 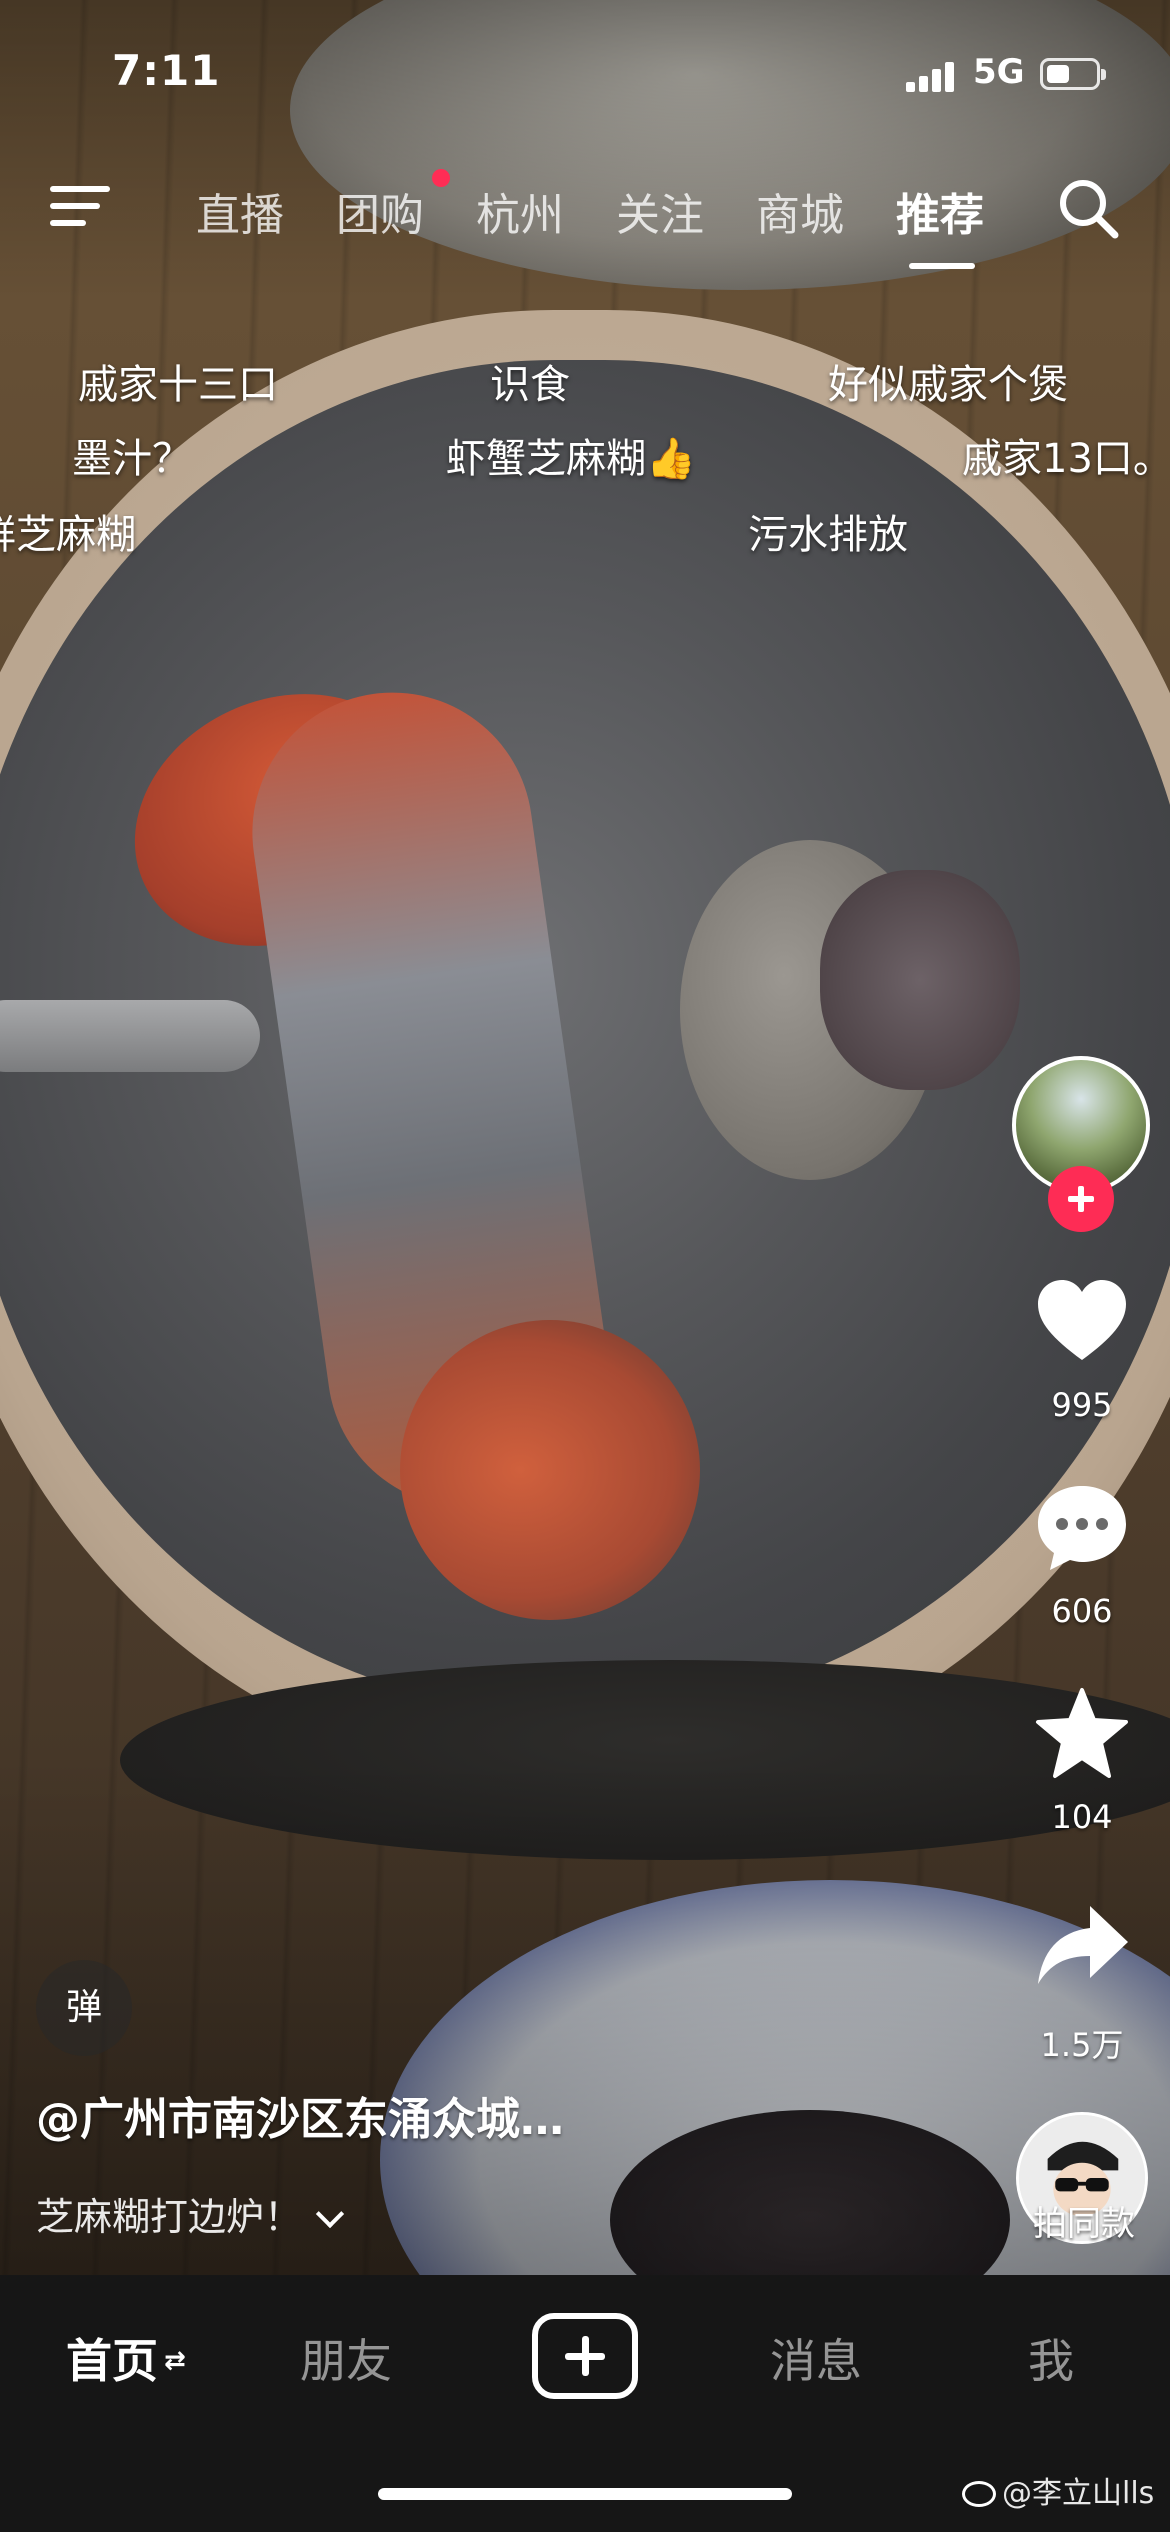 I want to click on danmaku-comment: 好似戚家个煲, so click(x=948, y=385).